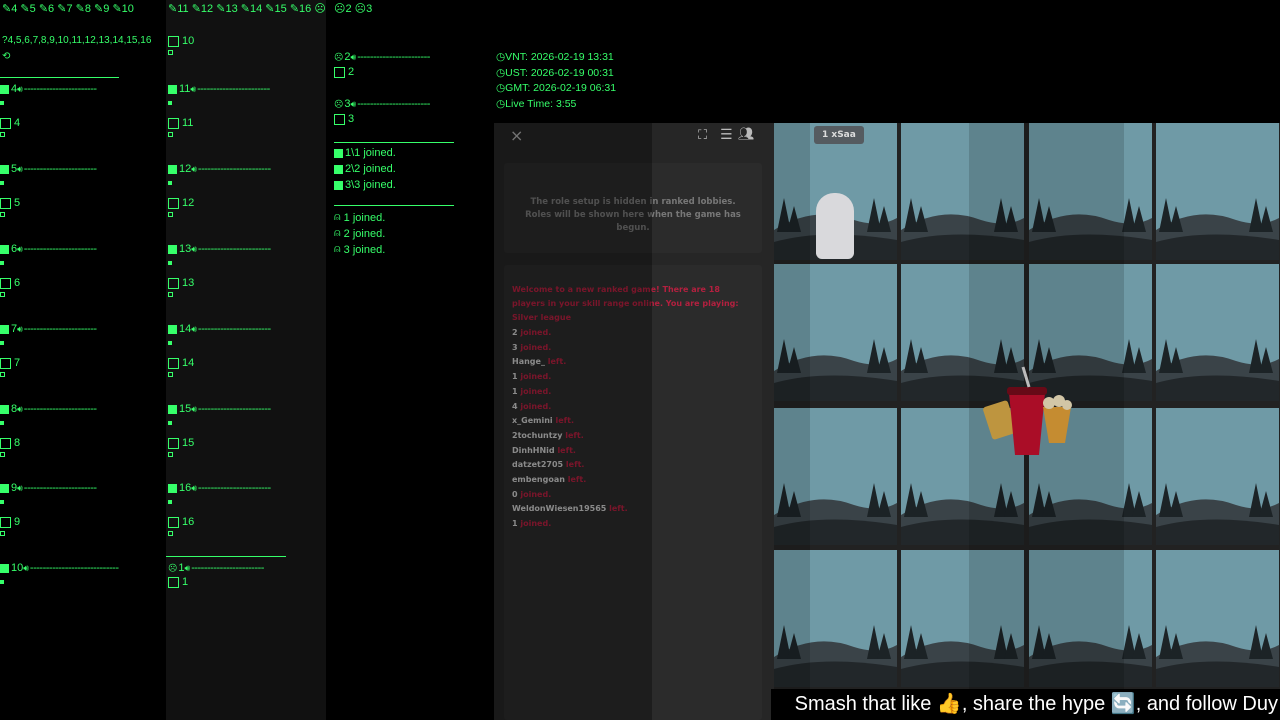 This screenshot has width=1280, height=720. What do you see at coordinates (219, 110) in the screenshot?
I see `entry-11: 11 🔊︎ ----------------------- 11` at bounding box center [219, 110].